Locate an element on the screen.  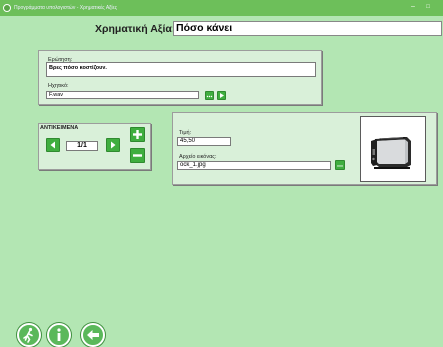
minus-icon is located at coordinates (137, 155).